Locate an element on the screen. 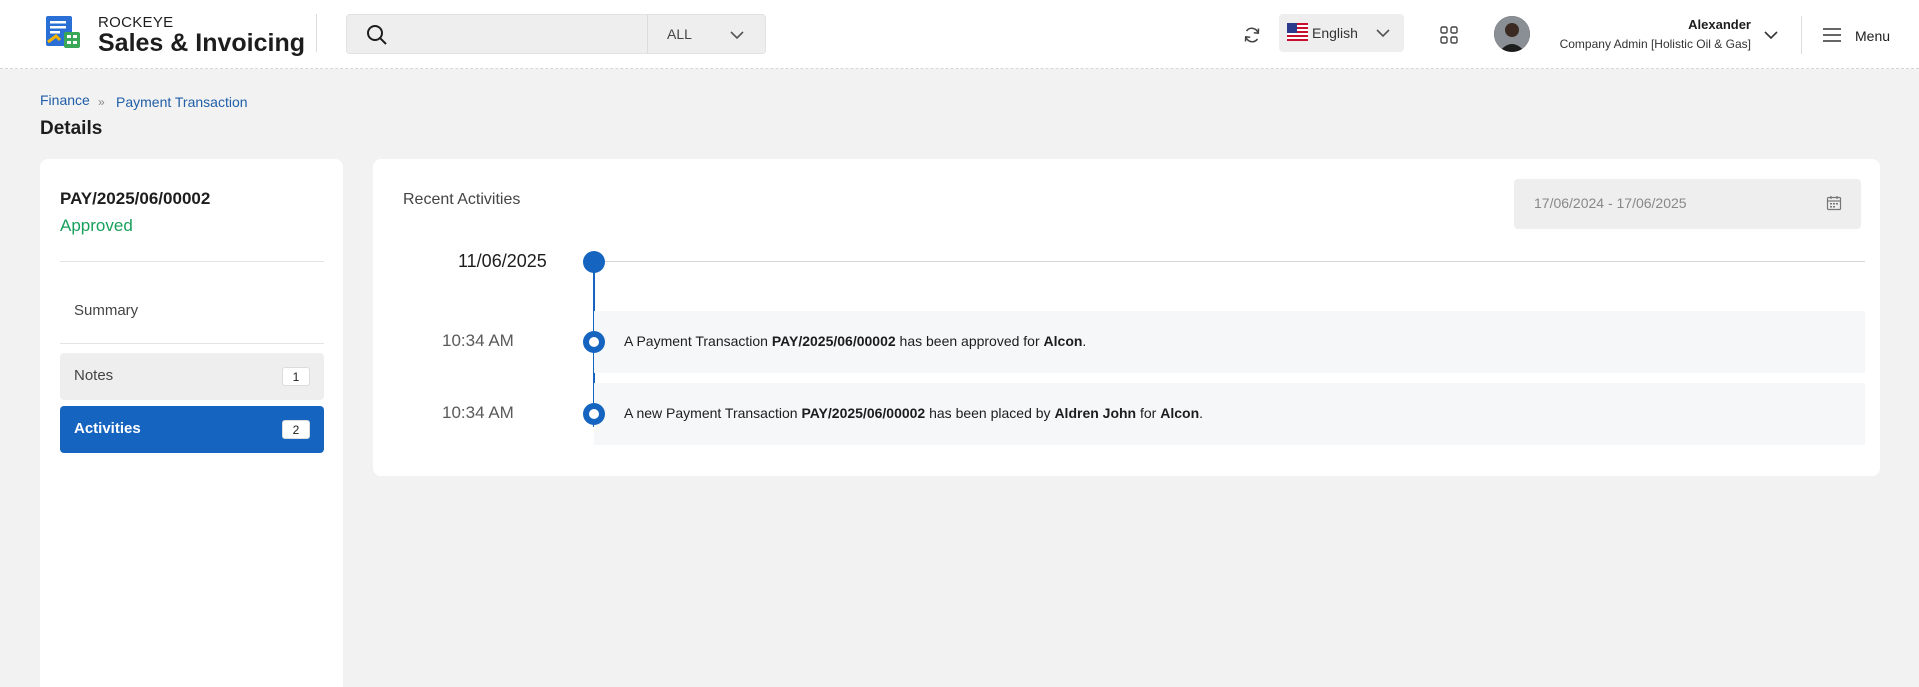 This screenshot has height=687, width=1919. brand-app-name: Sales & Invoicing is located at coordinates (201, 43).